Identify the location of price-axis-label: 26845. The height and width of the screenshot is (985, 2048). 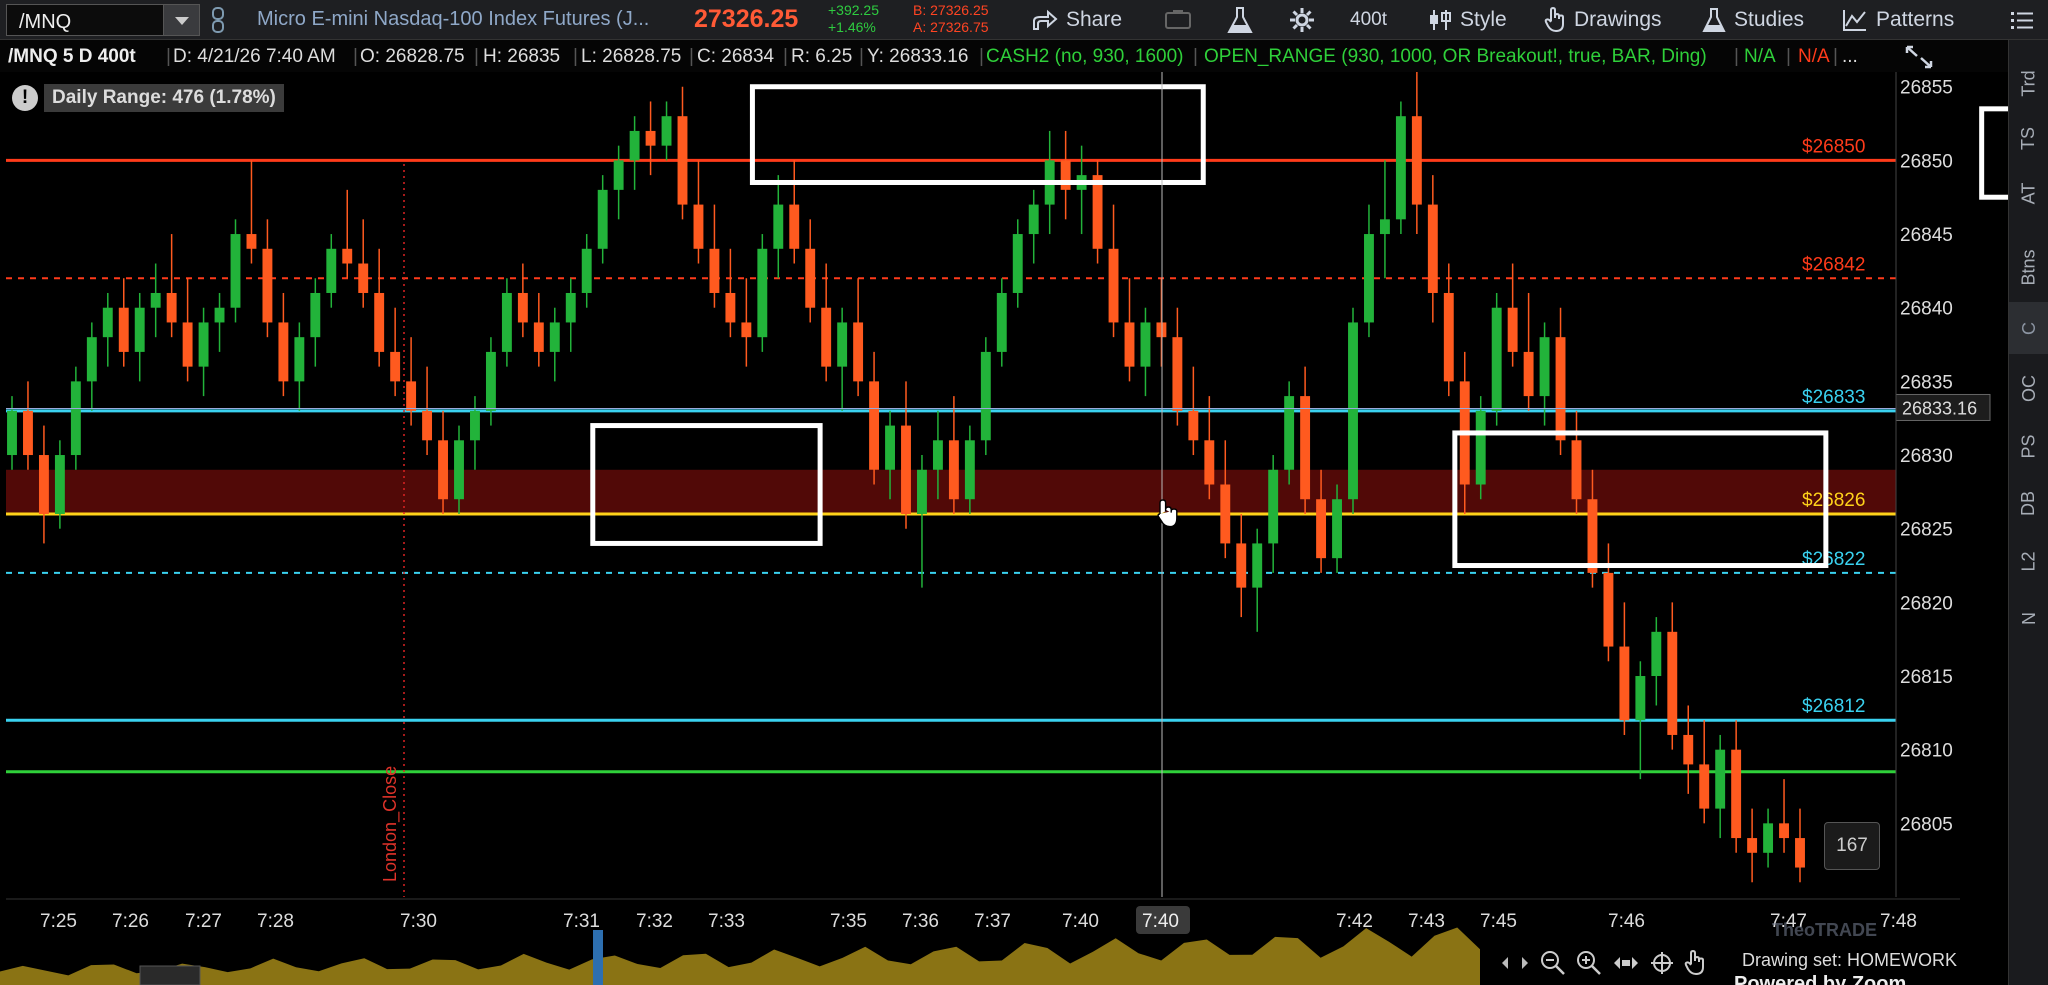
(1926, 235).